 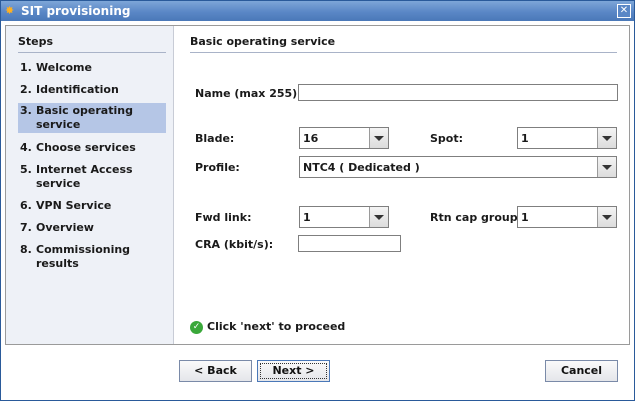 What do you see at coordinates (447, 138) in the screenshot?
I see `spot-label: Spot:` at bounding box center [447, 138].